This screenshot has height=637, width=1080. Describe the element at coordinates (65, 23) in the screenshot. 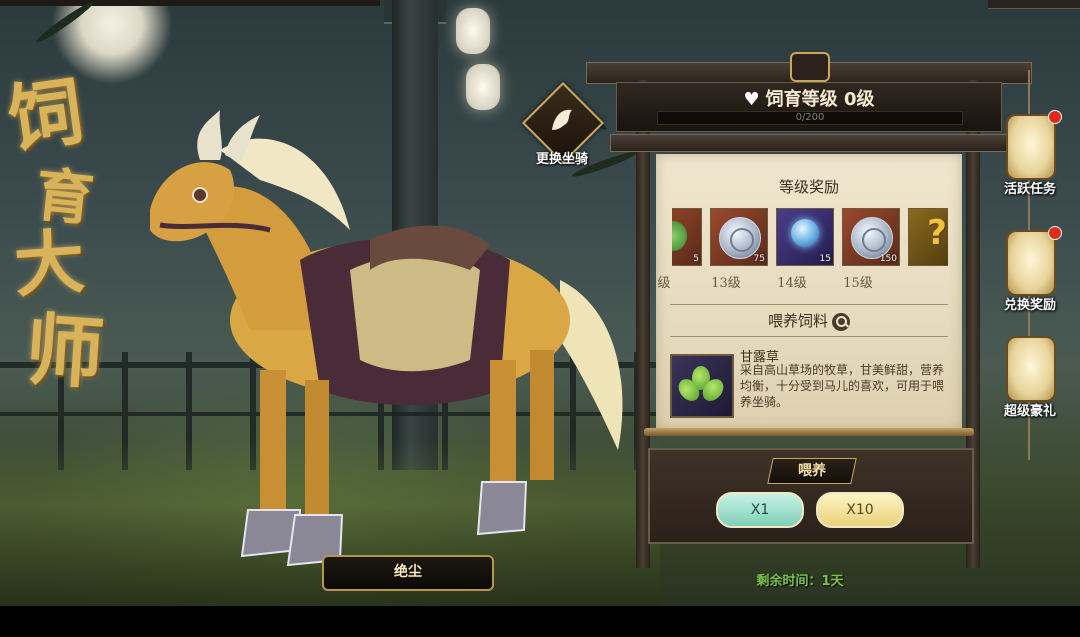

I see `bamboo-leaf` at that location.